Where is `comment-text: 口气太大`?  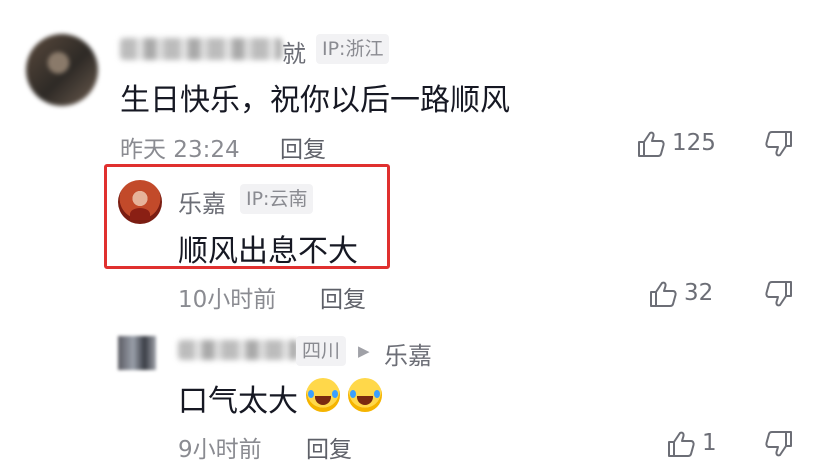
comment-text: 口气太大 is located at coordinates (238, 401).